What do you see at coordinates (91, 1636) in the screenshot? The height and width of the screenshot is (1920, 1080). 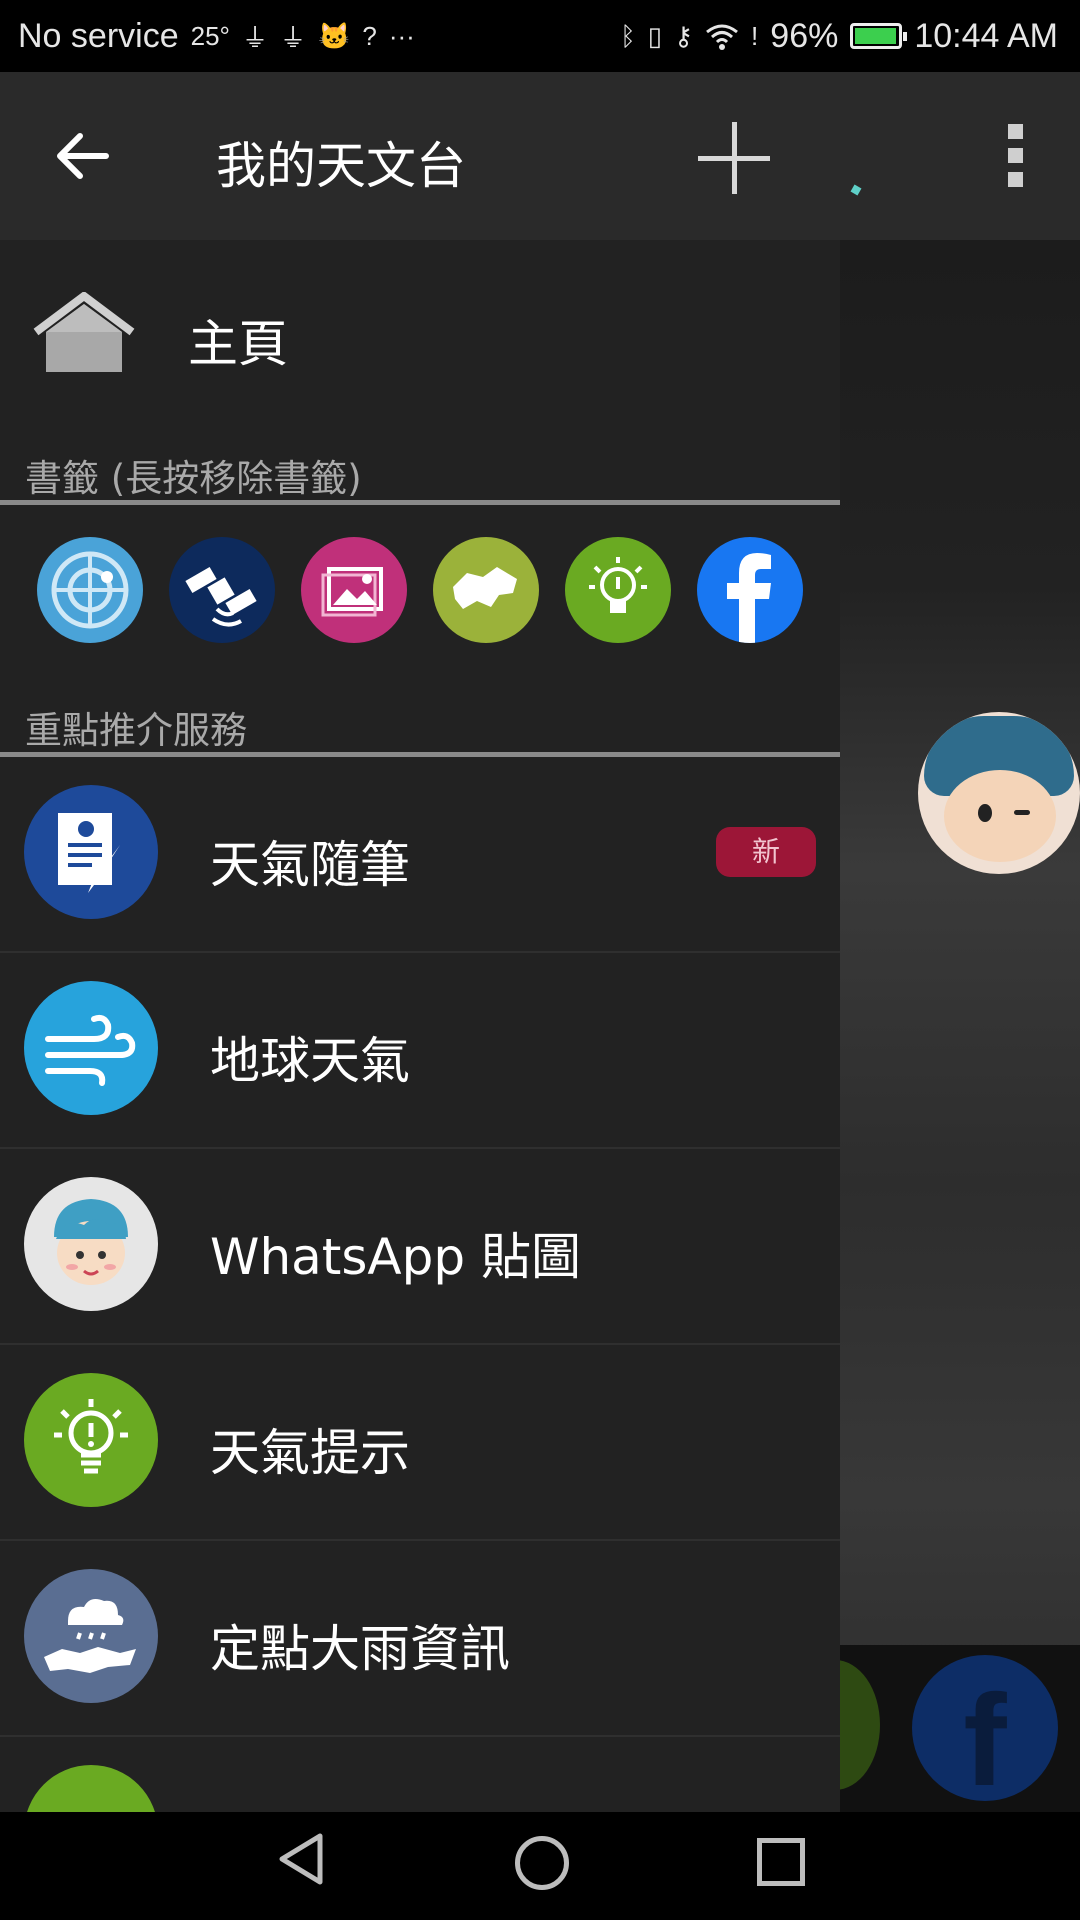 I see `rain-map-icon` at bounding box center [91, 1636].